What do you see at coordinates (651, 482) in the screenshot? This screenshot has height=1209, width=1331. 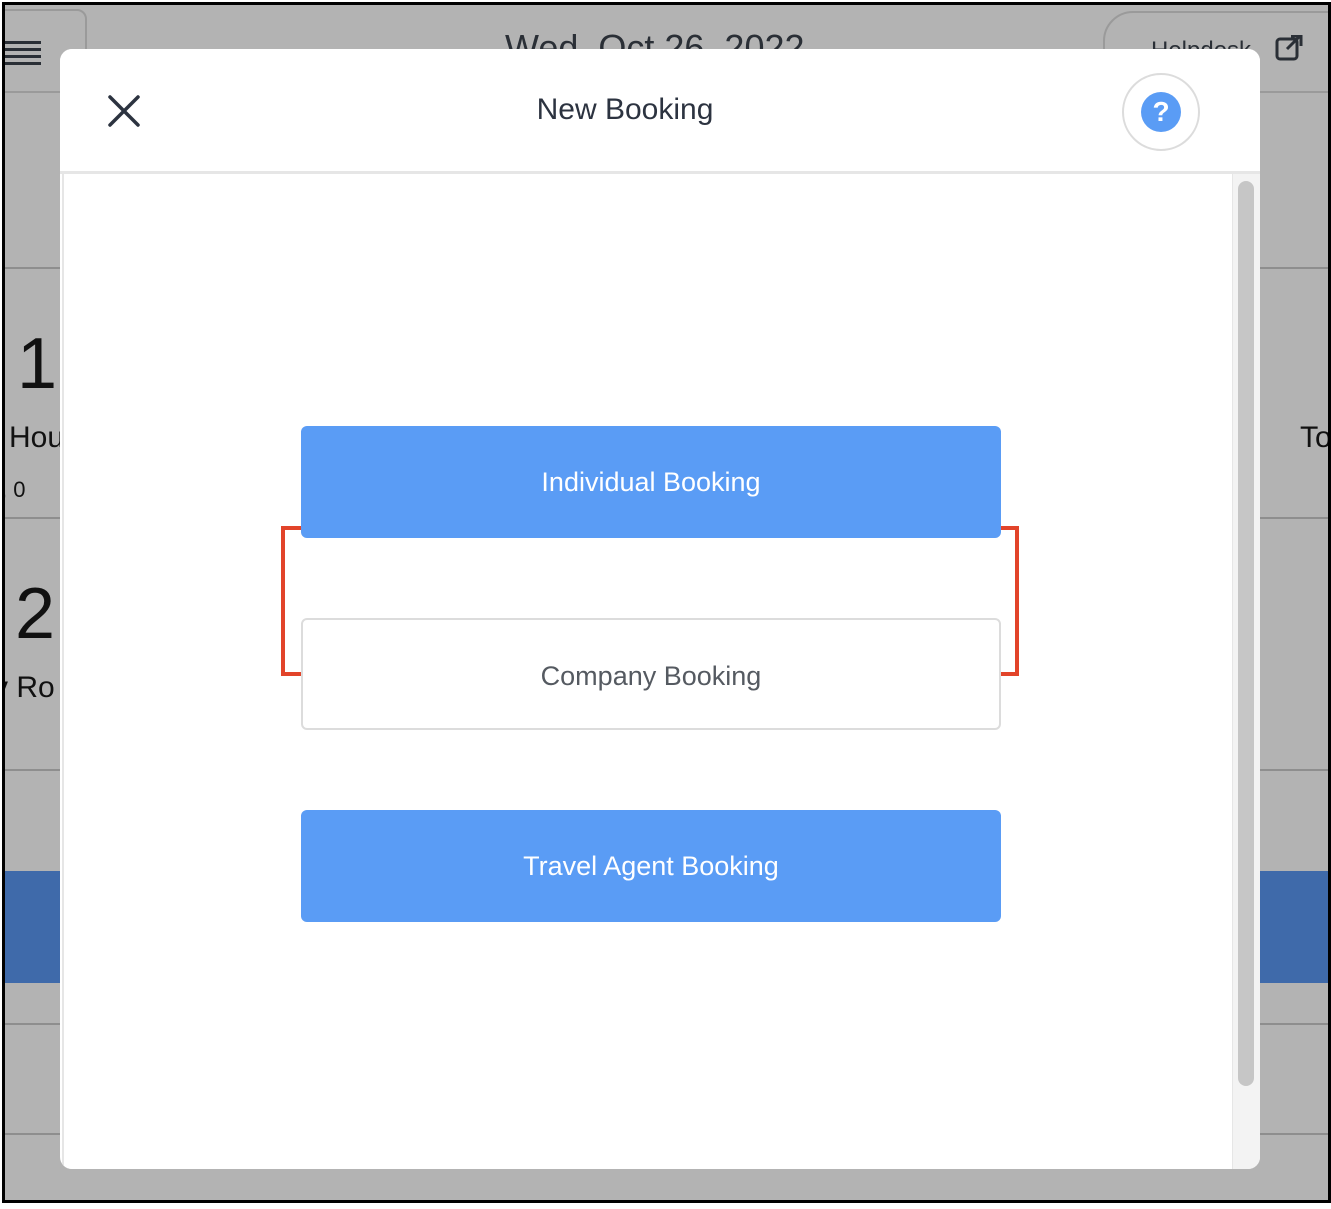 I see `individual-booking-button: Individual Booking` at bounding box center [651, 482].